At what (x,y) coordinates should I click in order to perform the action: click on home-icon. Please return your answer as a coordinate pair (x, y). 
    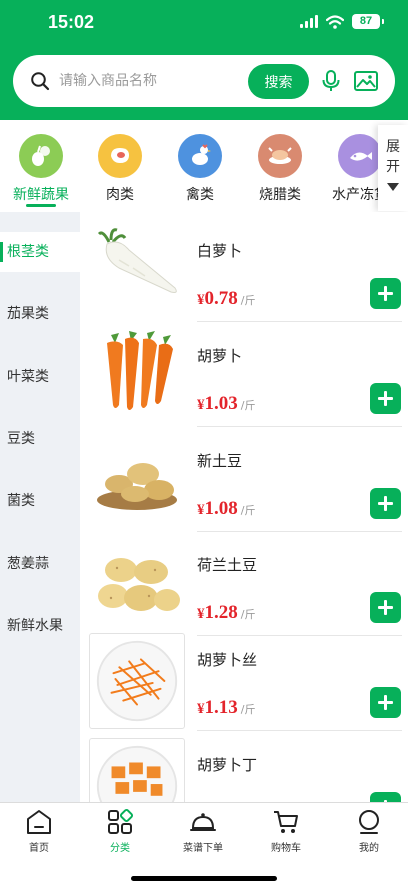
    Looking at the image, I should click on (39, 822).